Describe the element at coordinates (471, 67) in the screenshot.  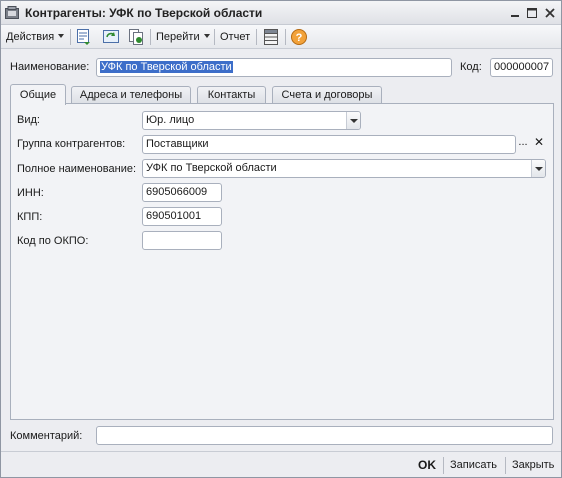
I see `code-label: Код:` at that location.